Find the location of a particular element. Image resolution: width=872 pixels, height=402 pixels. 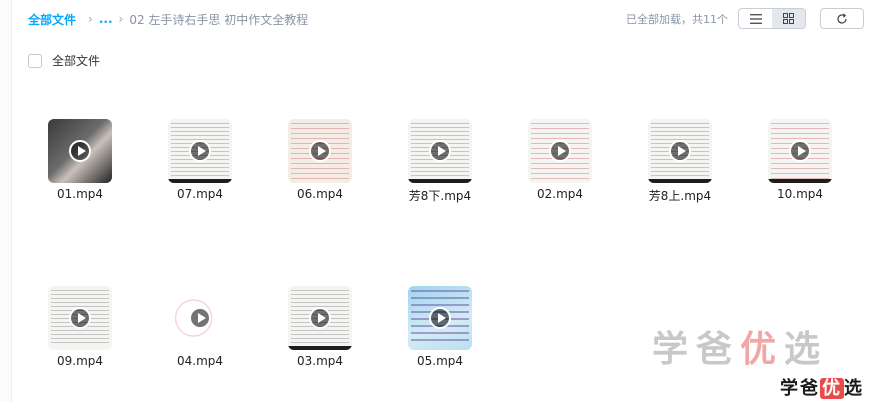

watermark-small: 学爸优选 is located at coordinates (822, 388).